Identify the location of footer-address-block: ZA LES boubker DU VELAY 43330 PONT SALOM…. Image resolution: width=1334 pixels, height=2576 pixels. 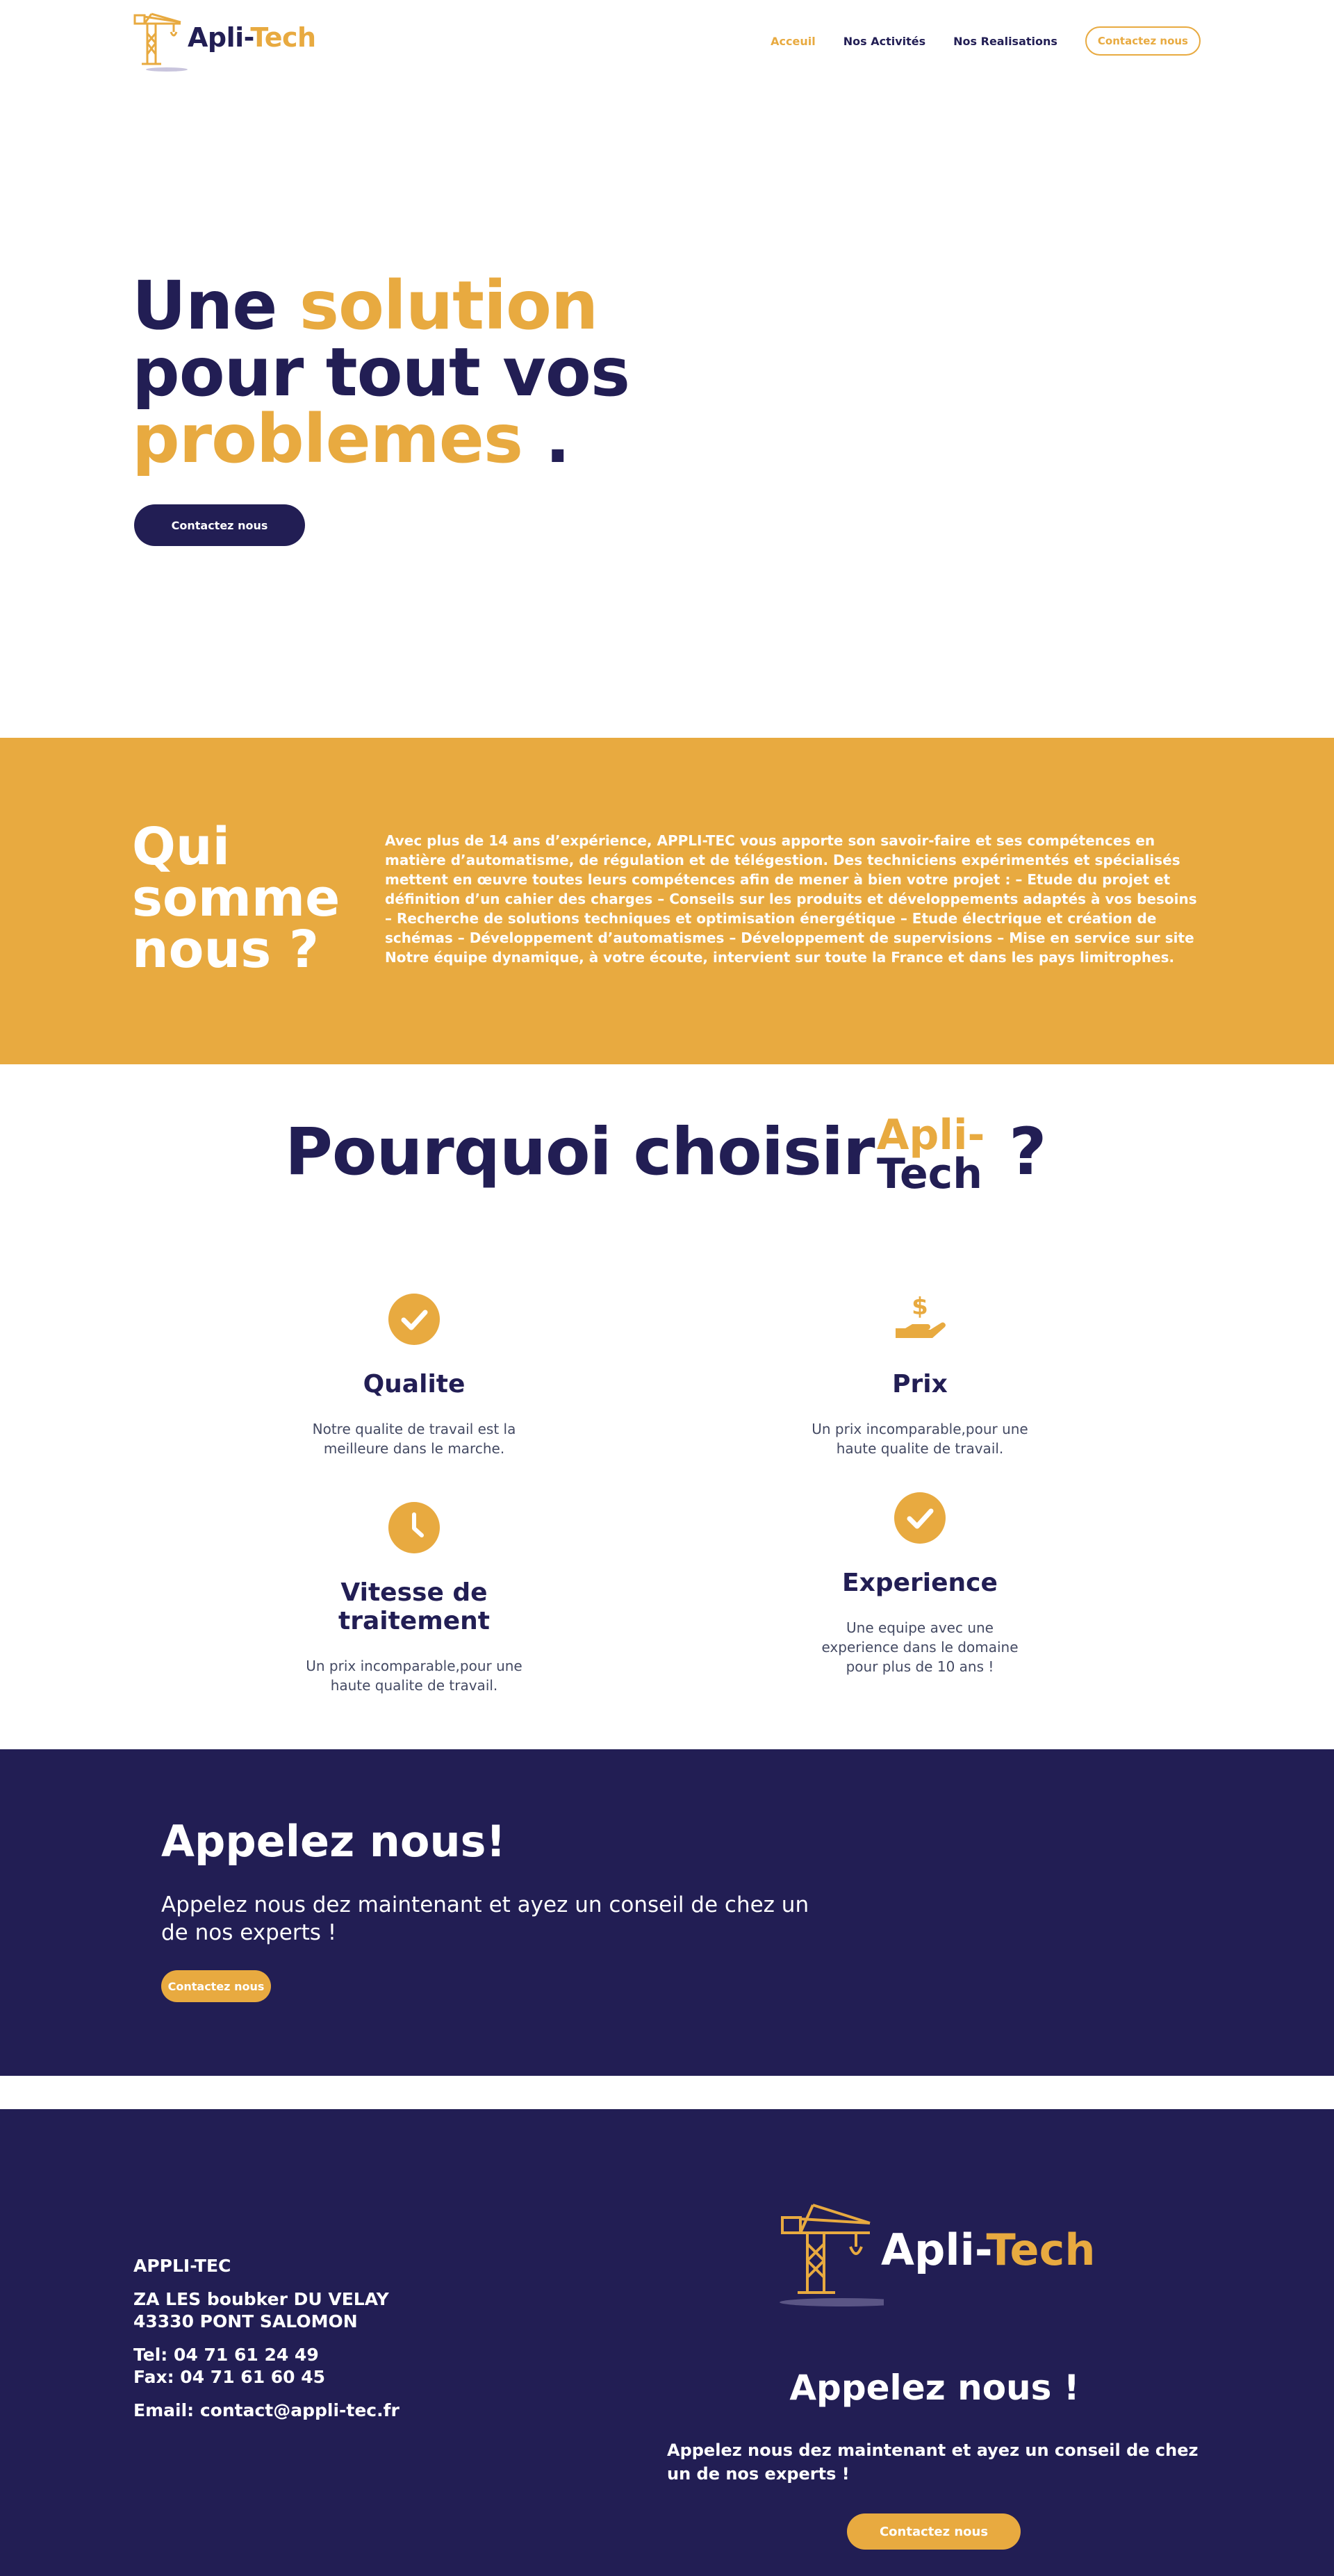
(267, 2310).